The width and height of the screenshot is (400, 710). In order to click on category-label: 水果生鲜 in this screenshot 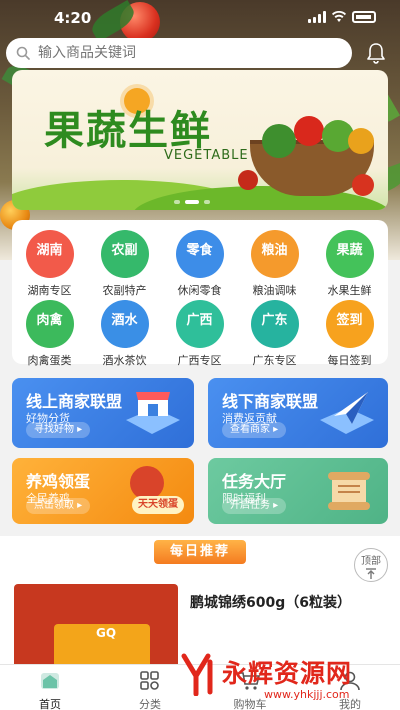, I will do `click(349, 290)`.